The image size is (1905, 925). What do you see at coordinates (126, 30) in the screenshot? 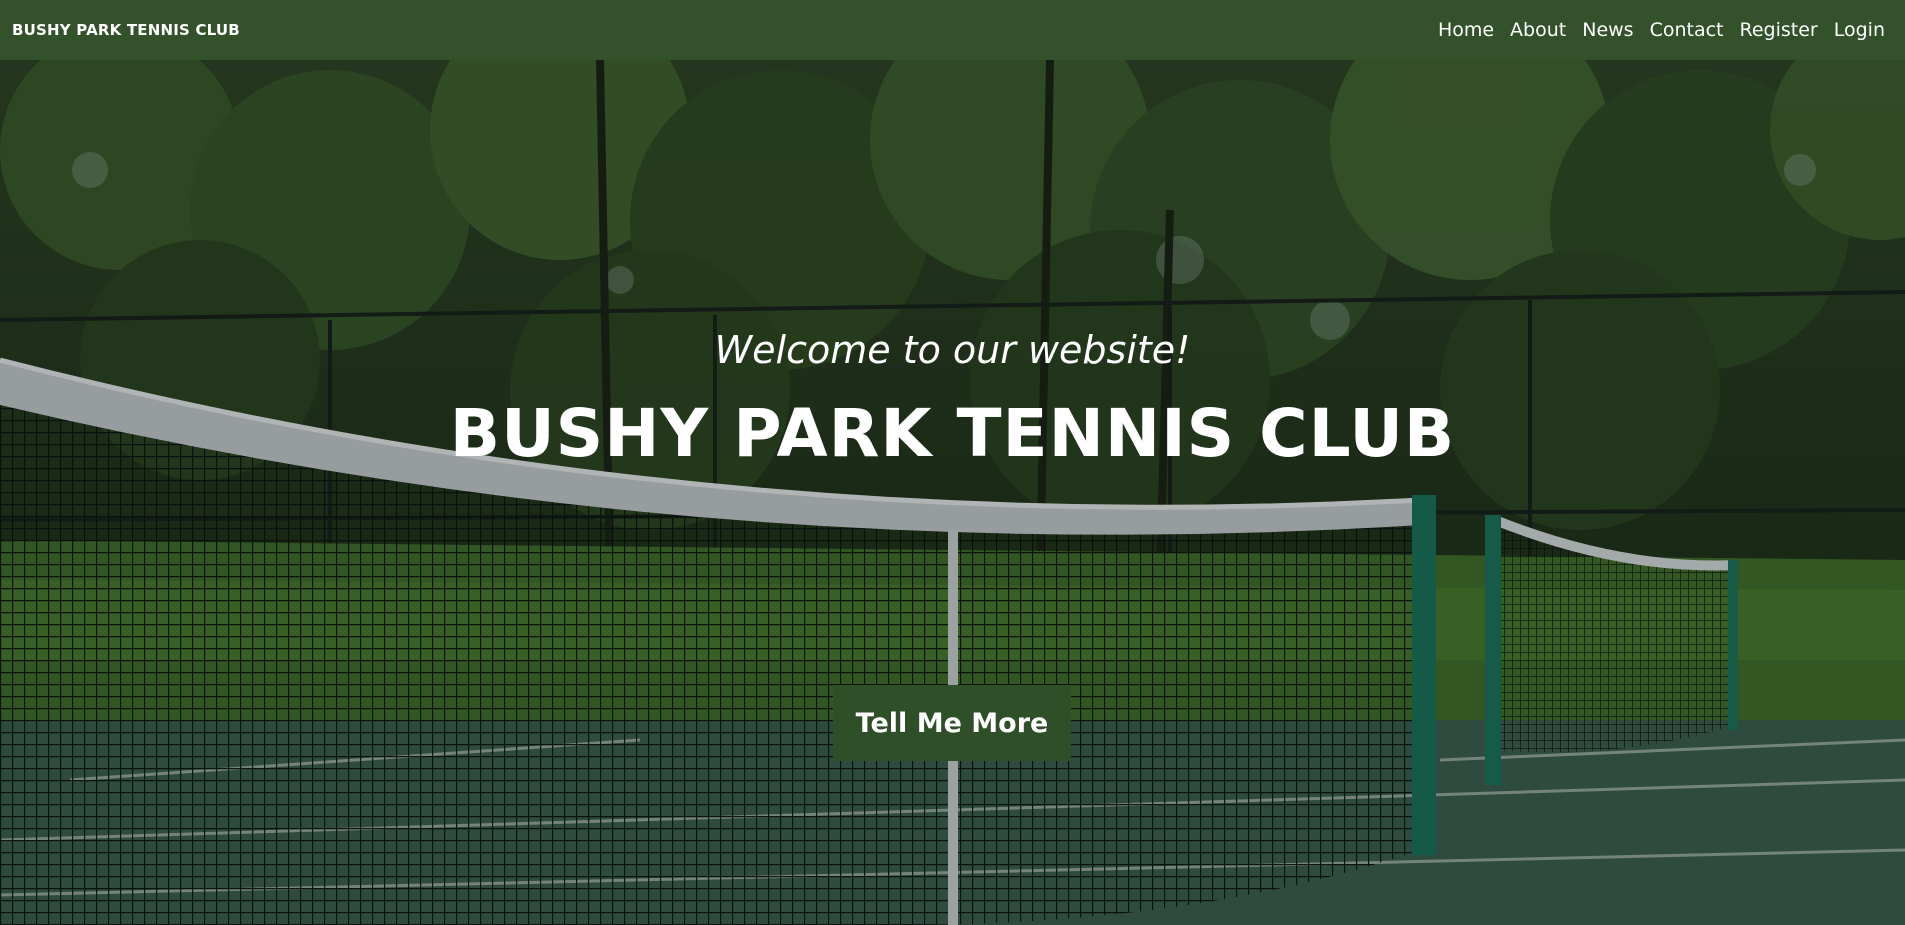
I see `brand-logo-text: BUSHY PARK TENNIS CLUB` at bounding box center [126, 30].